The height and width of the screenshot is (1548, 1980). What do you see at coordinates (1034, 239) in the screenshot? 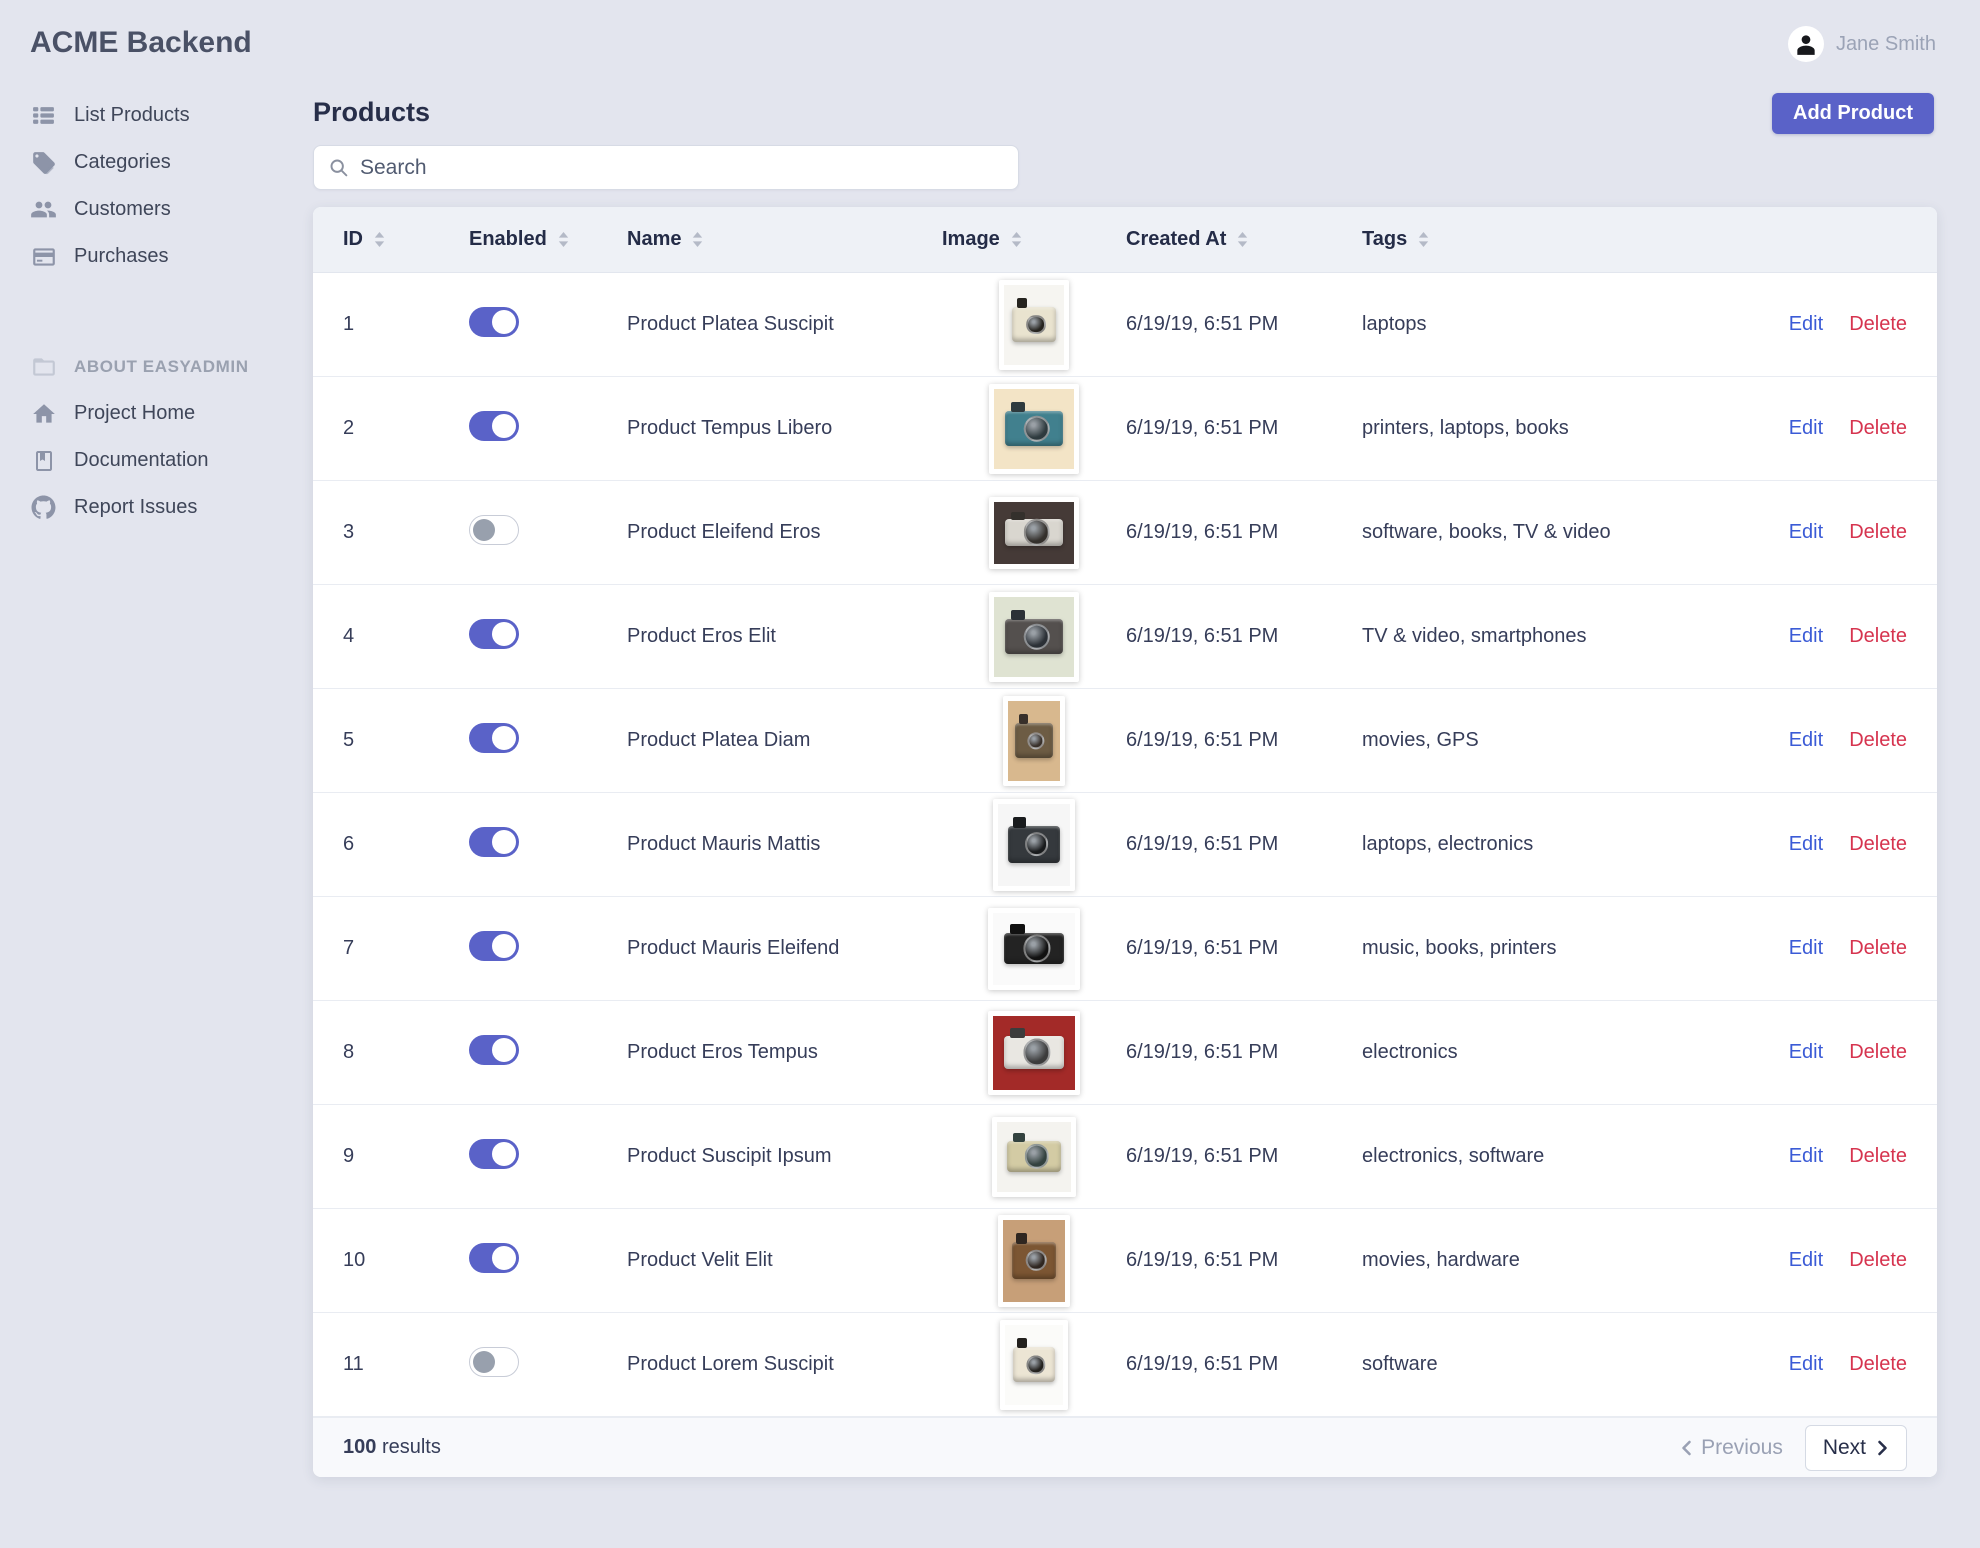
I see `column-header-image: Image` at bounding box center [1034, 239].